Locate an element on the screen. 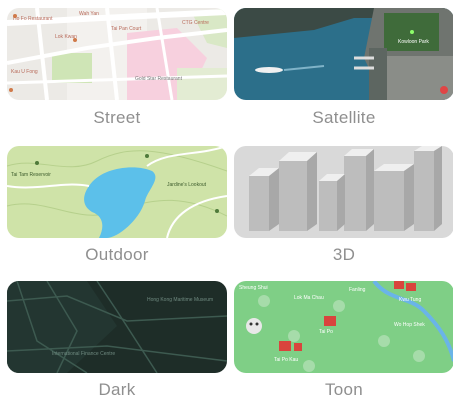 The height and width of the screenshot is (400, 453). label-satellite: Satellite is located at coordinates (344, 117).